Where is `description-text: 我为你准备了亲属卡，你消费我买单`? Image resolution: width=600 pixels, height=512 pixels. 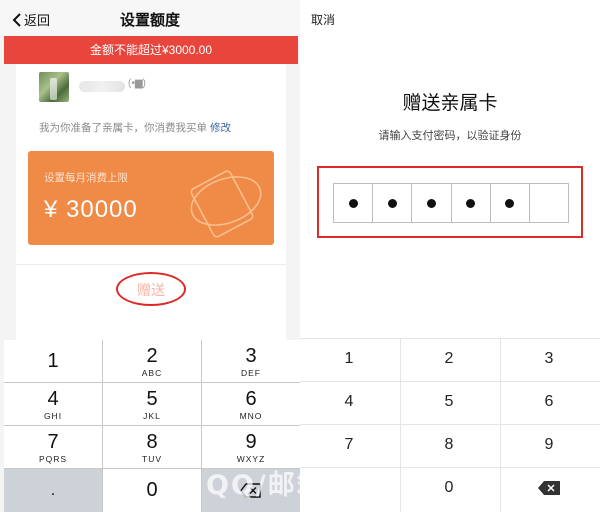 description-text: 我为你准备了亲属卡，你消费我买单 is located at coordinates (123, 128).